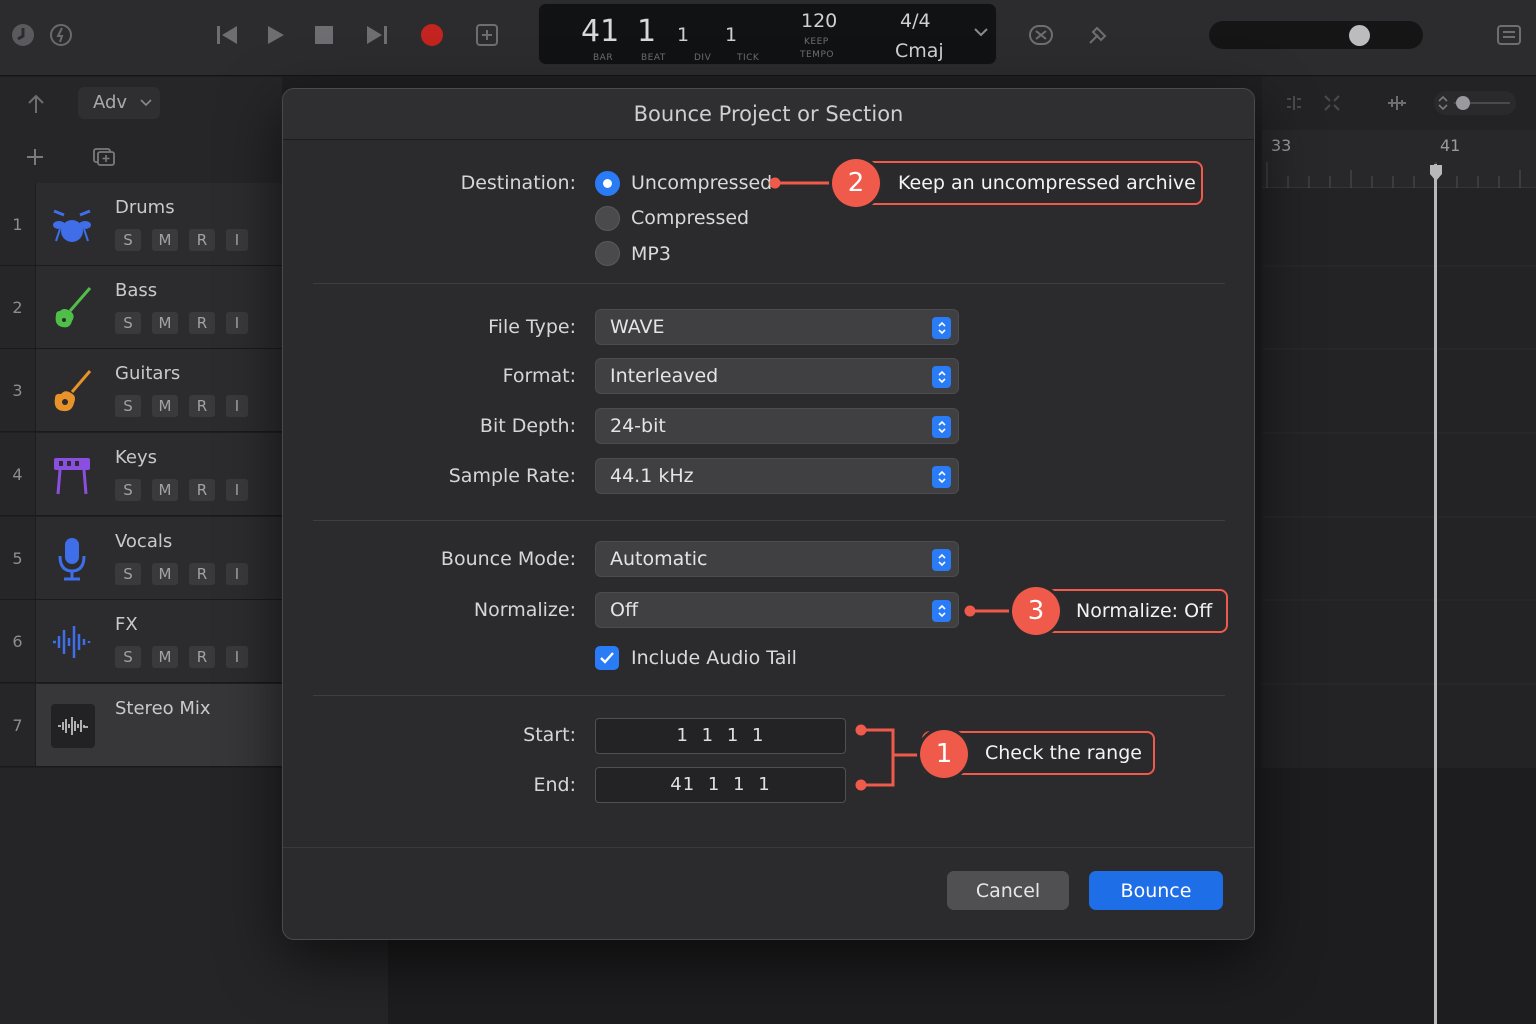  I want to click on callout-badge-1: 1, so click(944, 754).